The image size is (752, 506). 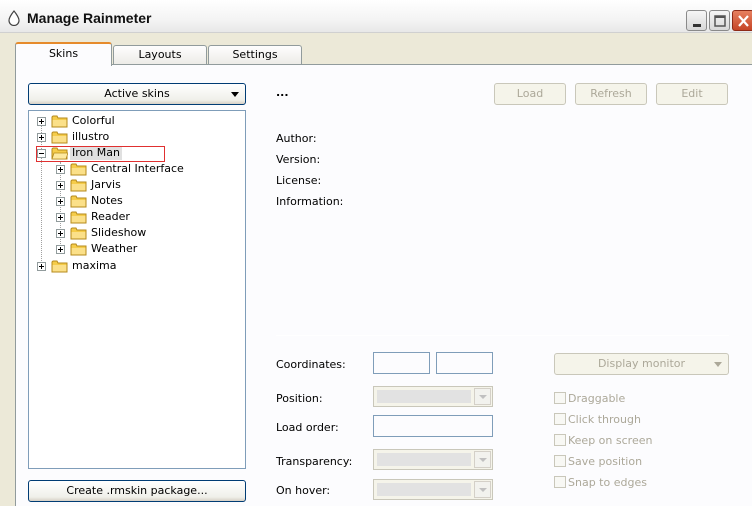 I want to click on coordinate-x-field, so click(x=401, y=363).